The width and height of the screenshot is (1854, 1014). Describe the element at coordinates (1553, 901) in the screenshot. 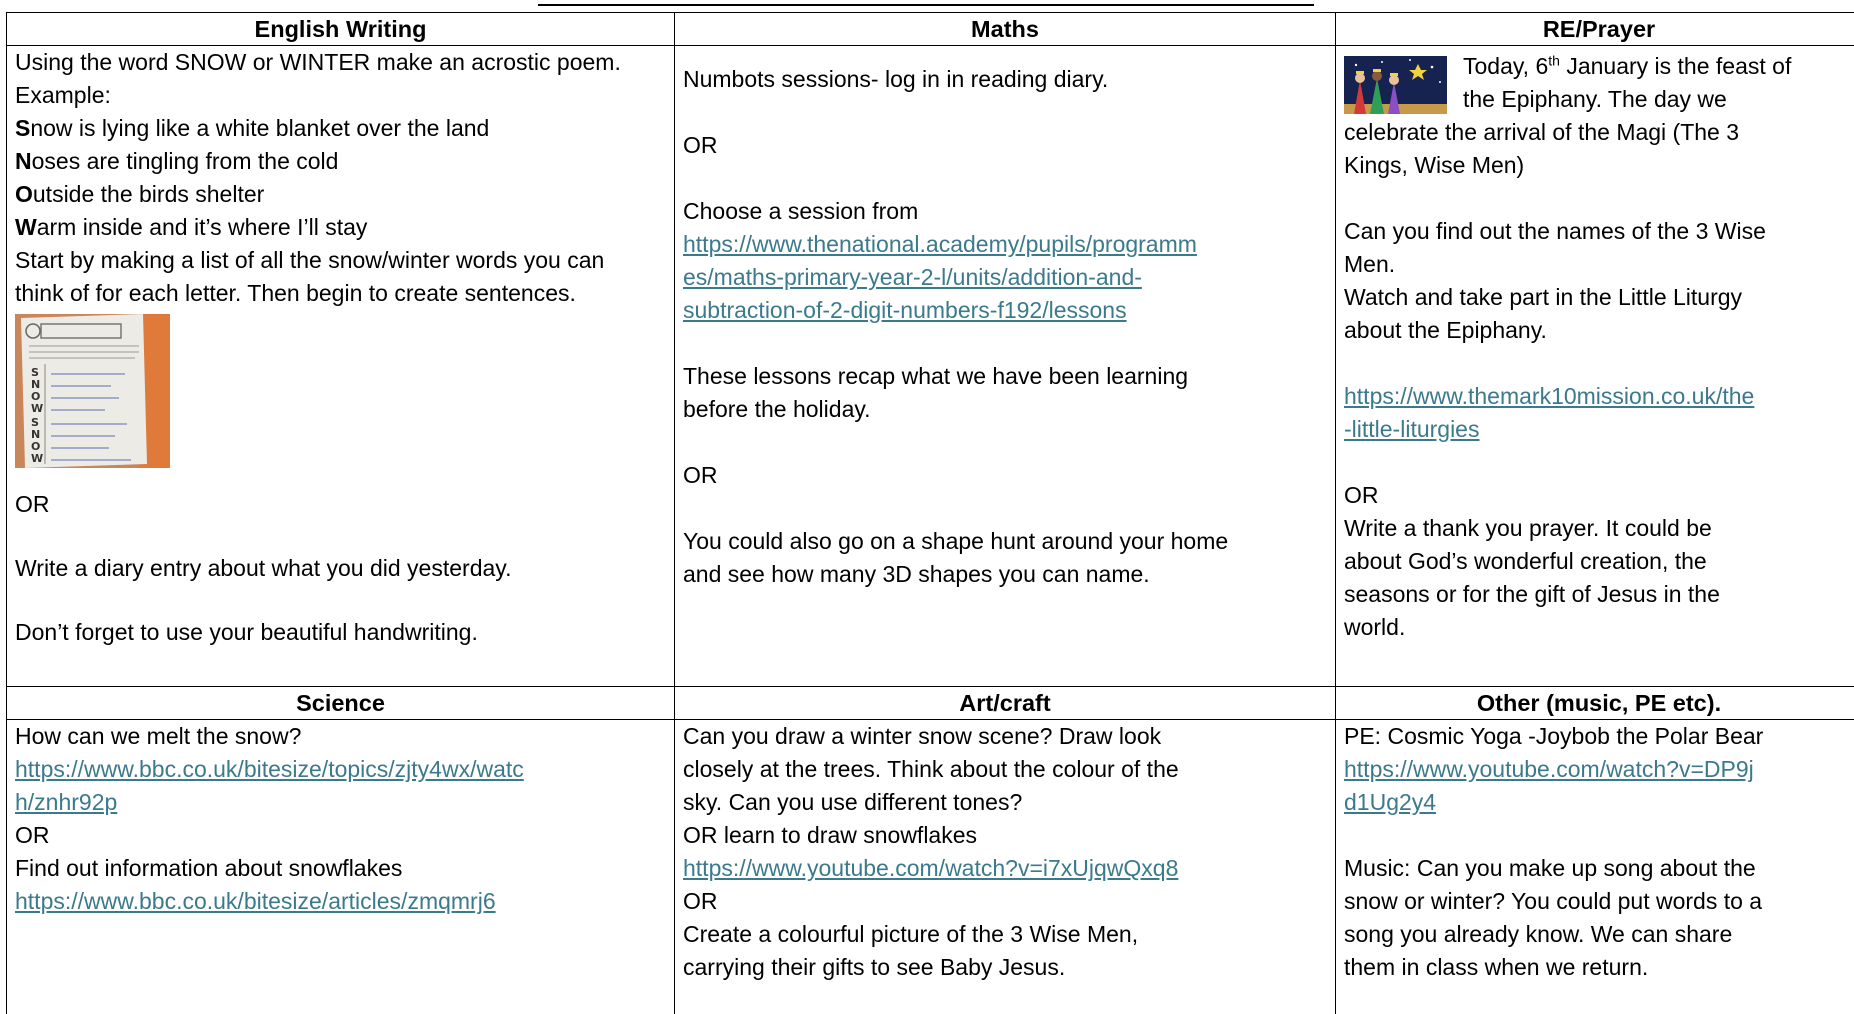

I see `other-music: snow or winter? You could put words to a` at that location.